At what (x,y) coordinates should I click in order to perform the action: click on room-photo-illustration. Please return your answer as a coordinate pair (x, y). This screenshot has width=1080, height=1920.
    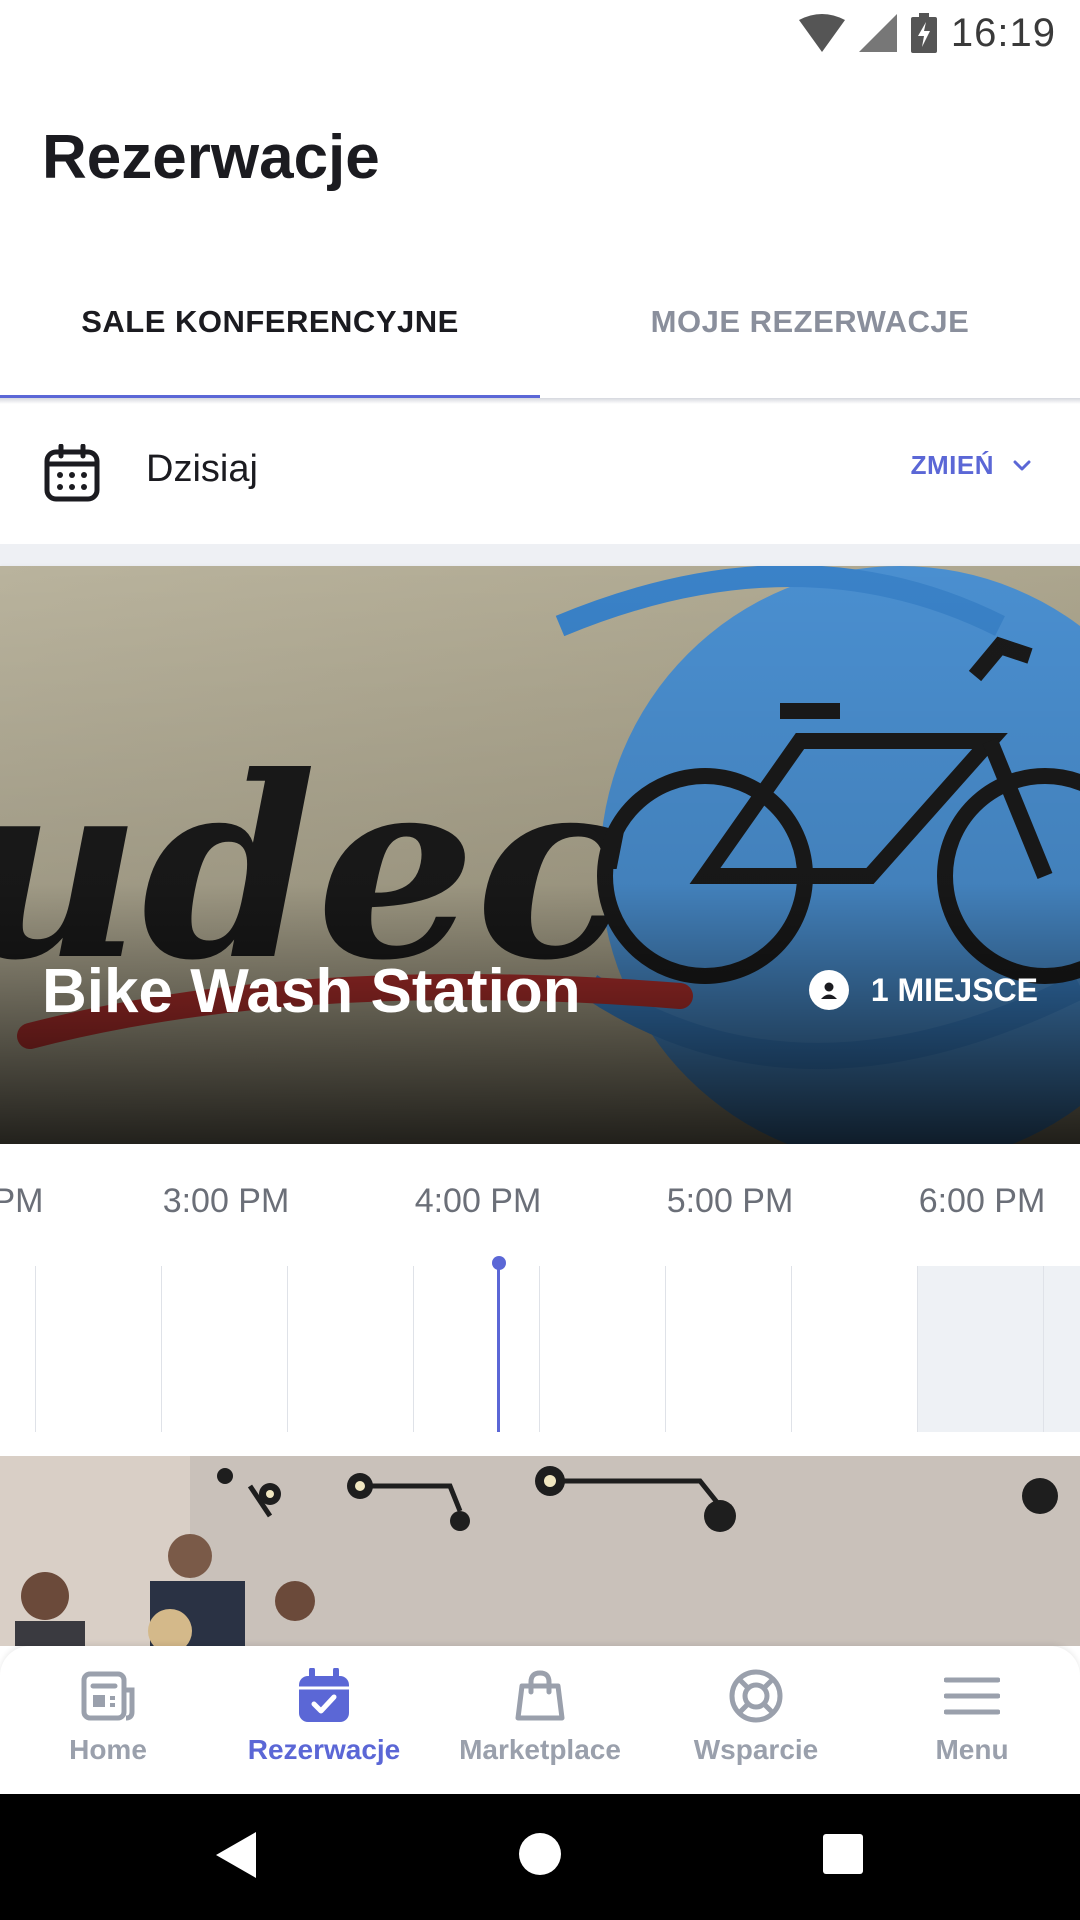
    Looking at the image, I should click on (540, 1551).